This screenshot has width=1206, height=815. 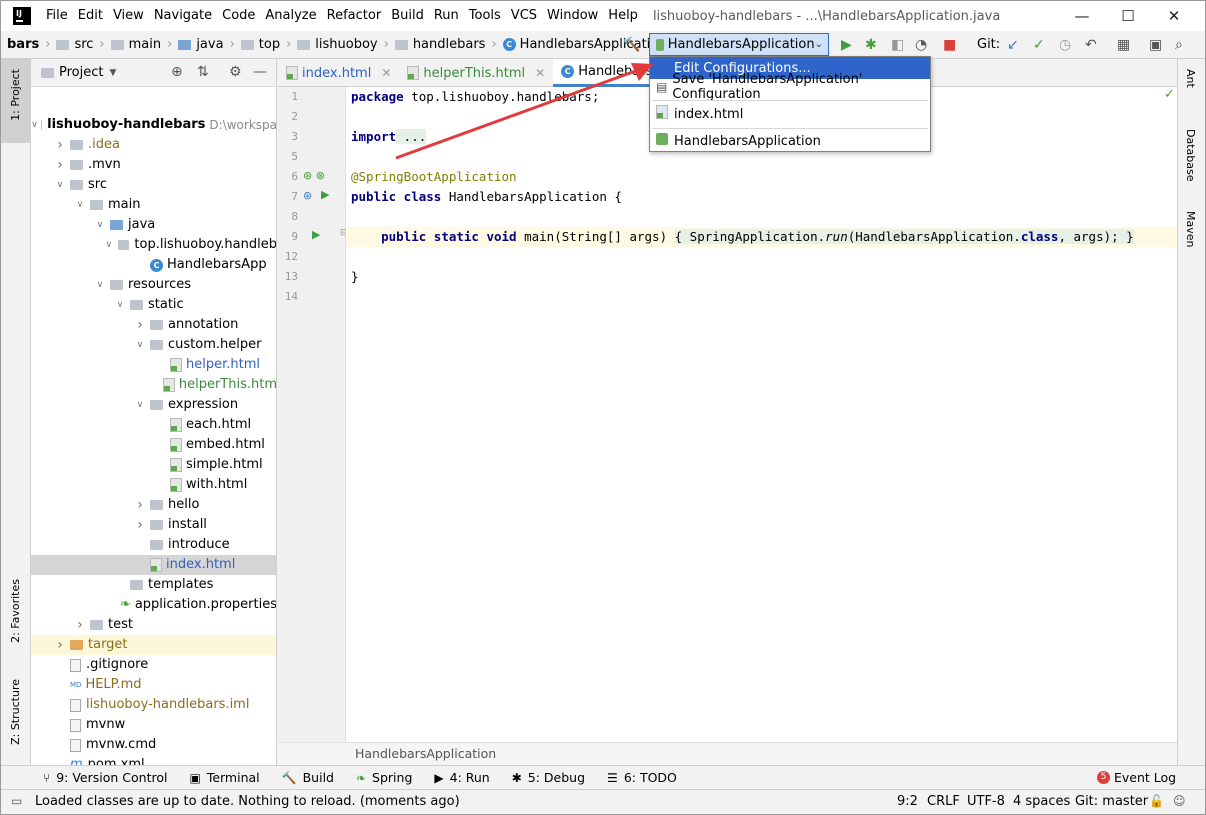 What do you see at coordinates (461, 777) in the screenshot?
I see `tool-run: ▶ 4: Run` at bounding box center [461, 777].